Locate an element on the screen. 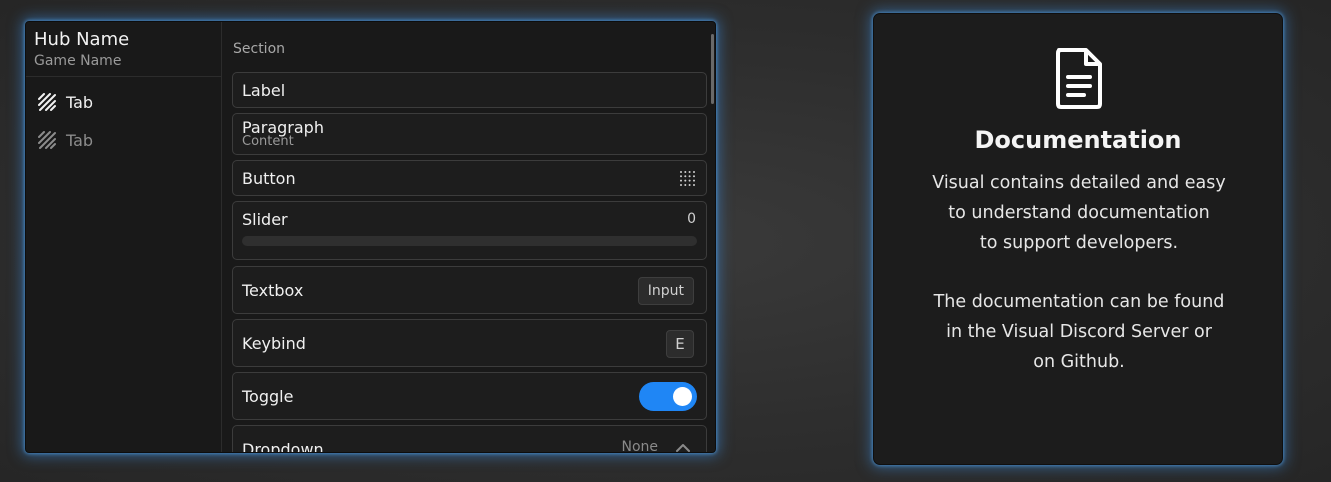 Image resolution: width=1331 pixels, height=482 pixels. documentation-title: Documentation is located at coordinates (1078, 140).